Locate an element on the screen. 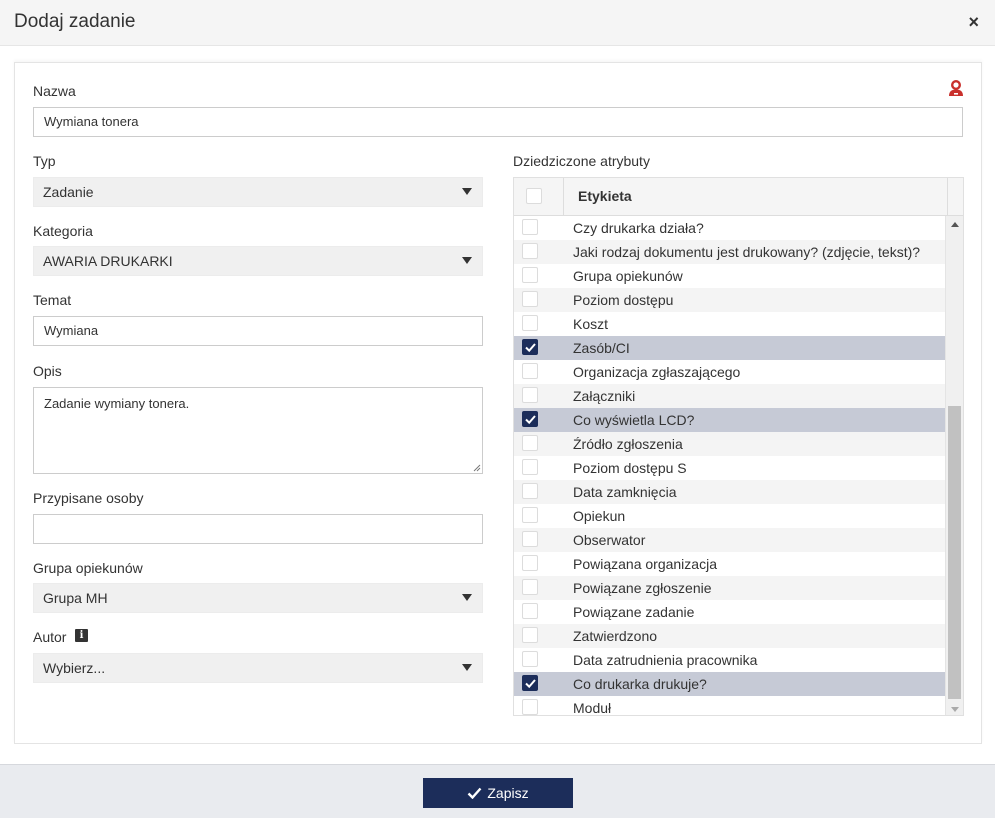 This screenshot has width=995, height=818. table-row: Zasób/CI is located at coordinates (730, 348).